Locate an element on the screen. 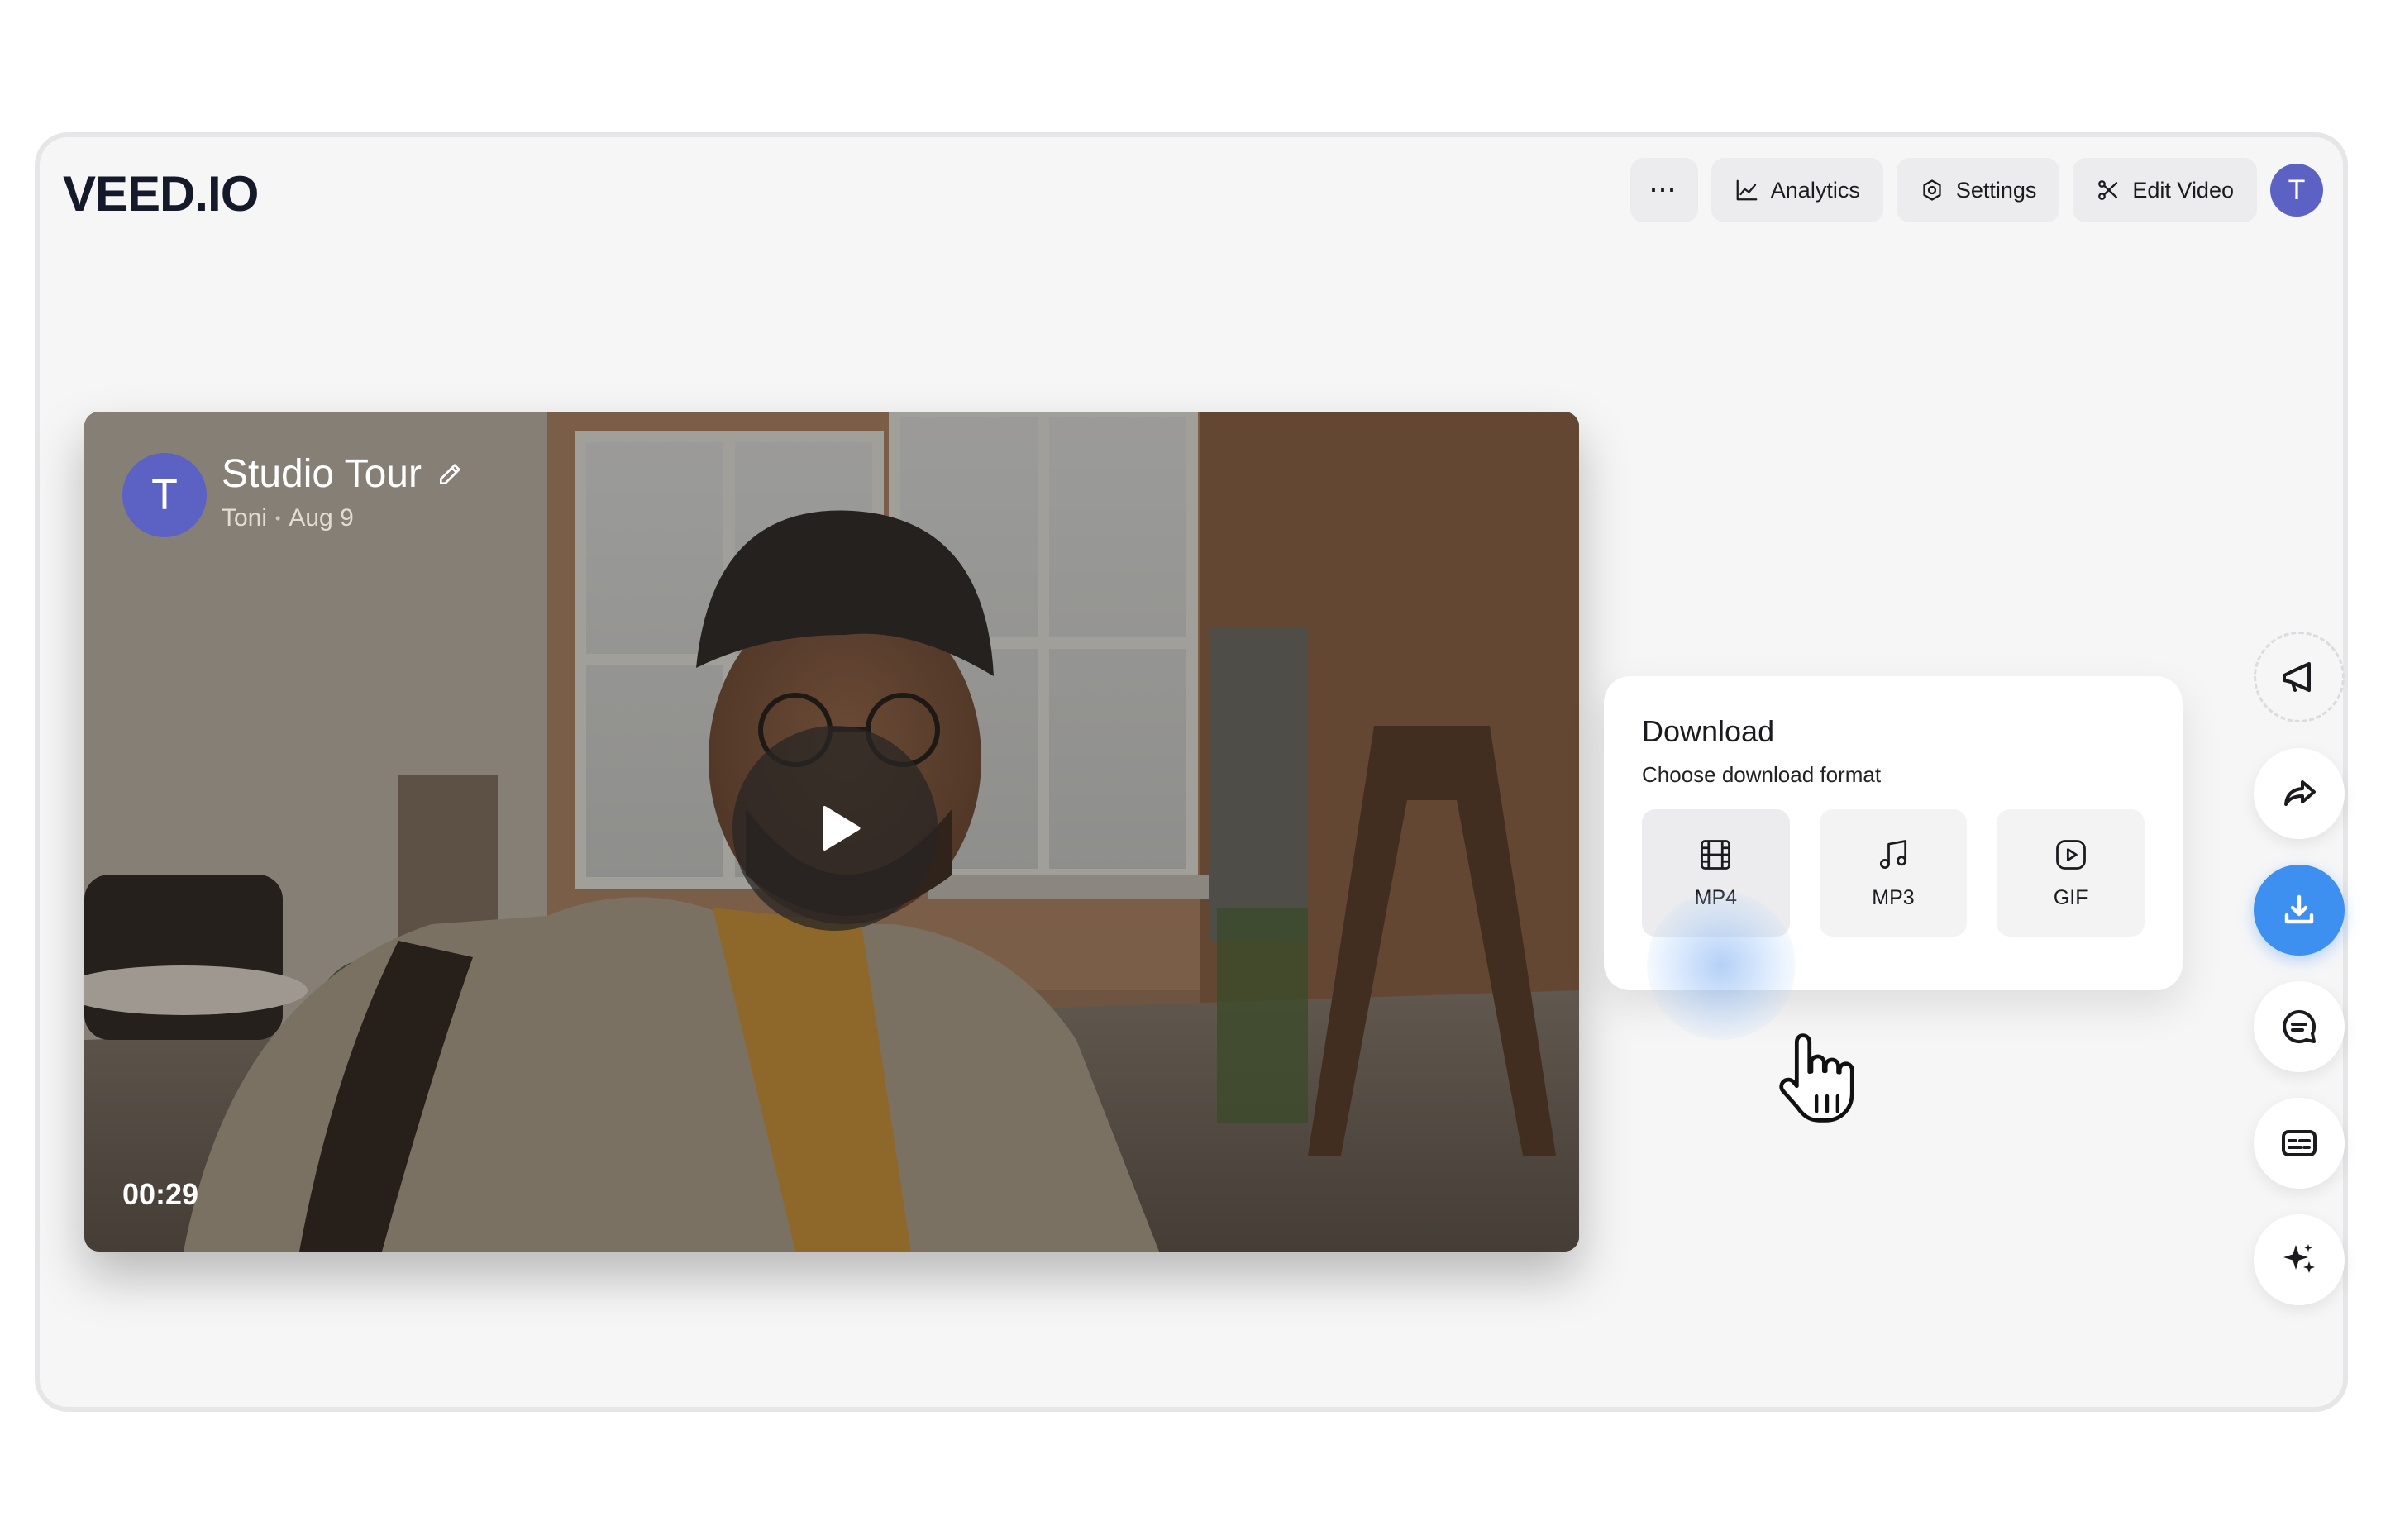 The width and height of the screenshot is (2381, 1540). download-button is located at coordinates (2299, 910).